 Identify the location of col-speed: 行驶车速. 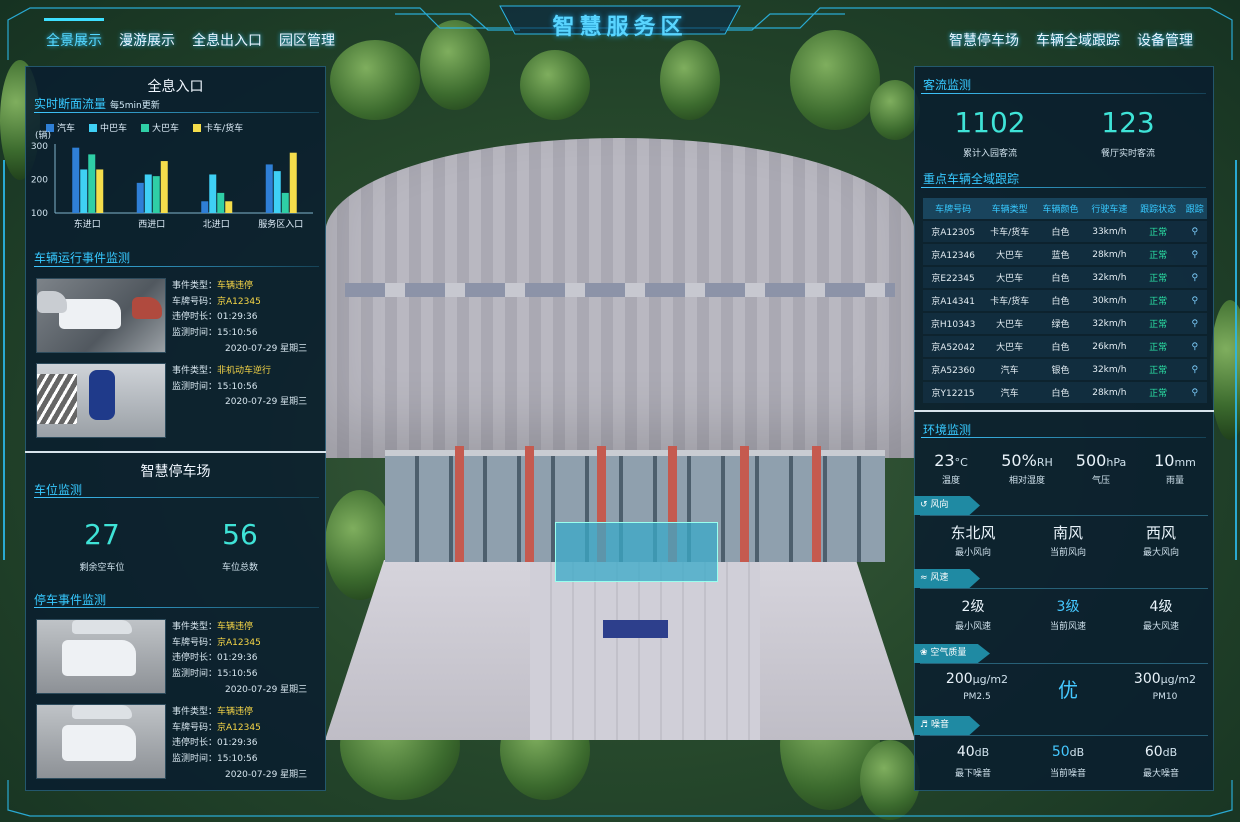
(1109, 208).